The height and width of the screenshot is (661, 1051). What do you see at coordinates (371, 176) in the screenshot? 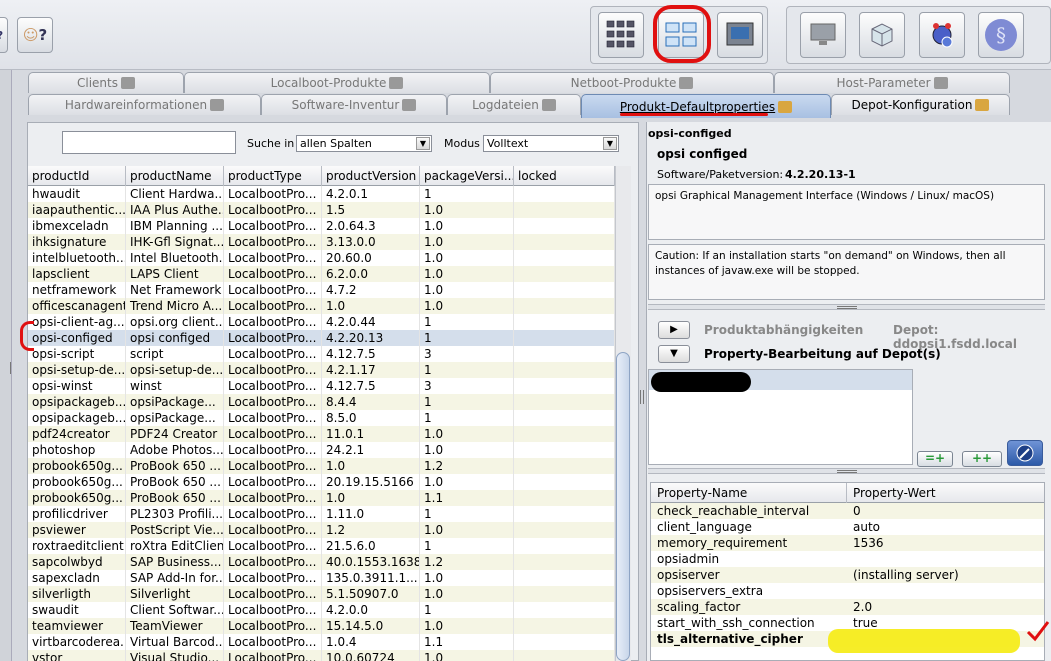
I see `column-header: productVersion` at bounding box center [371, 176].